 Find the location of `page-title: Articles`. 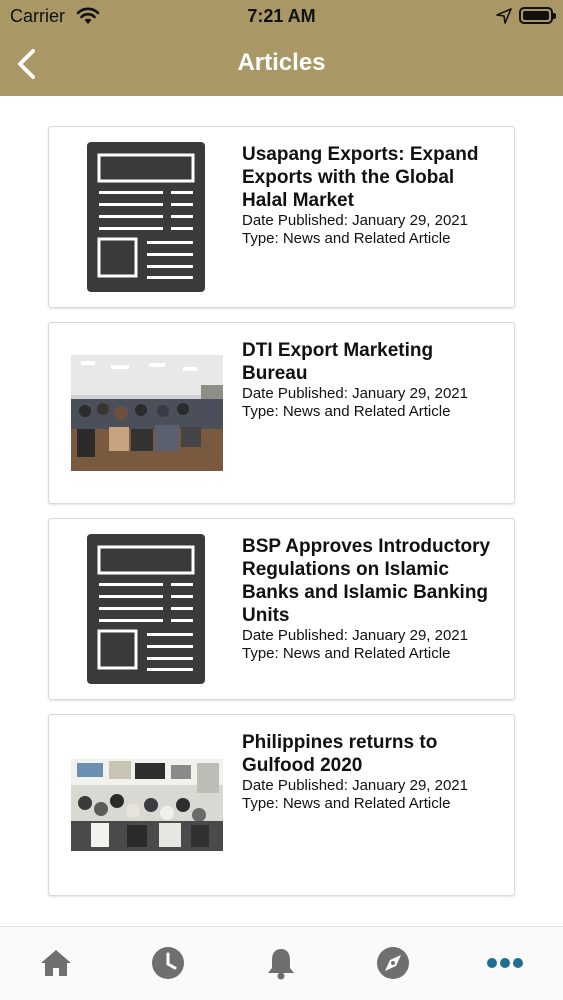

page-title: Articles is located at coordinates (281, 62).